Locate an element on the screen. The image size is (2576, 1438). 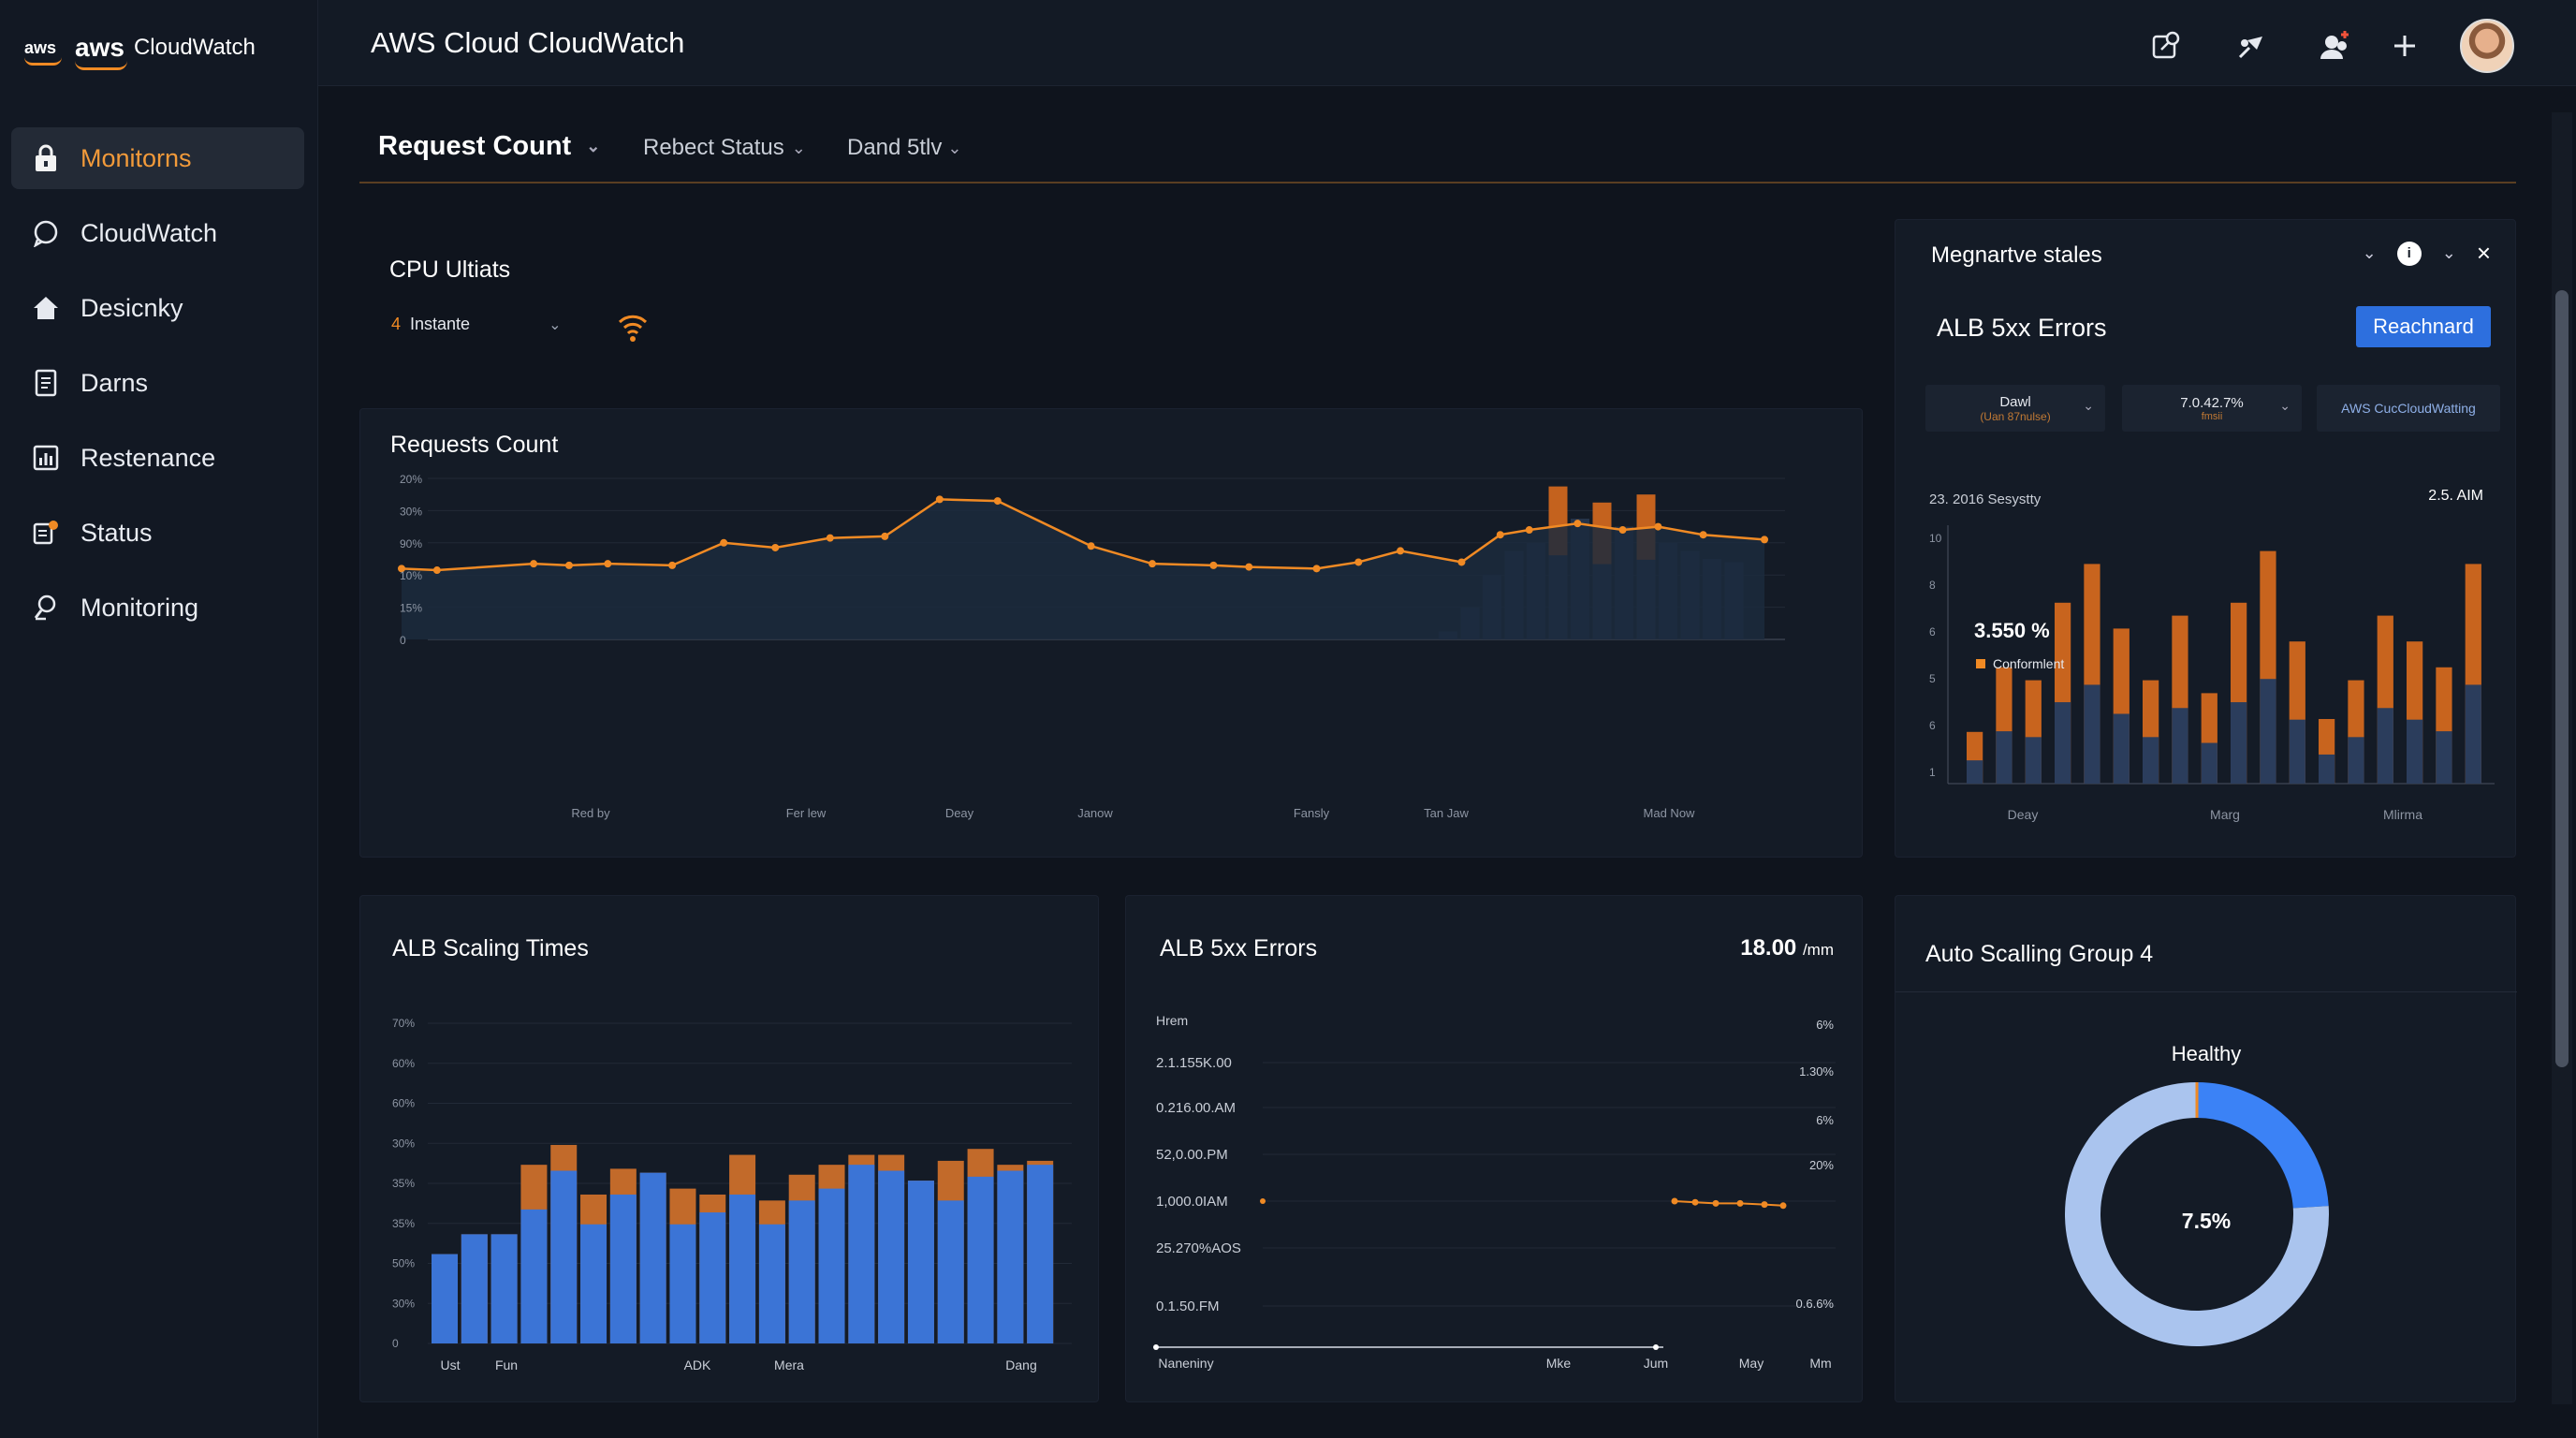
reject-status-dropdown: Rebect Status ⌄ is located at coordinates (724, 148).